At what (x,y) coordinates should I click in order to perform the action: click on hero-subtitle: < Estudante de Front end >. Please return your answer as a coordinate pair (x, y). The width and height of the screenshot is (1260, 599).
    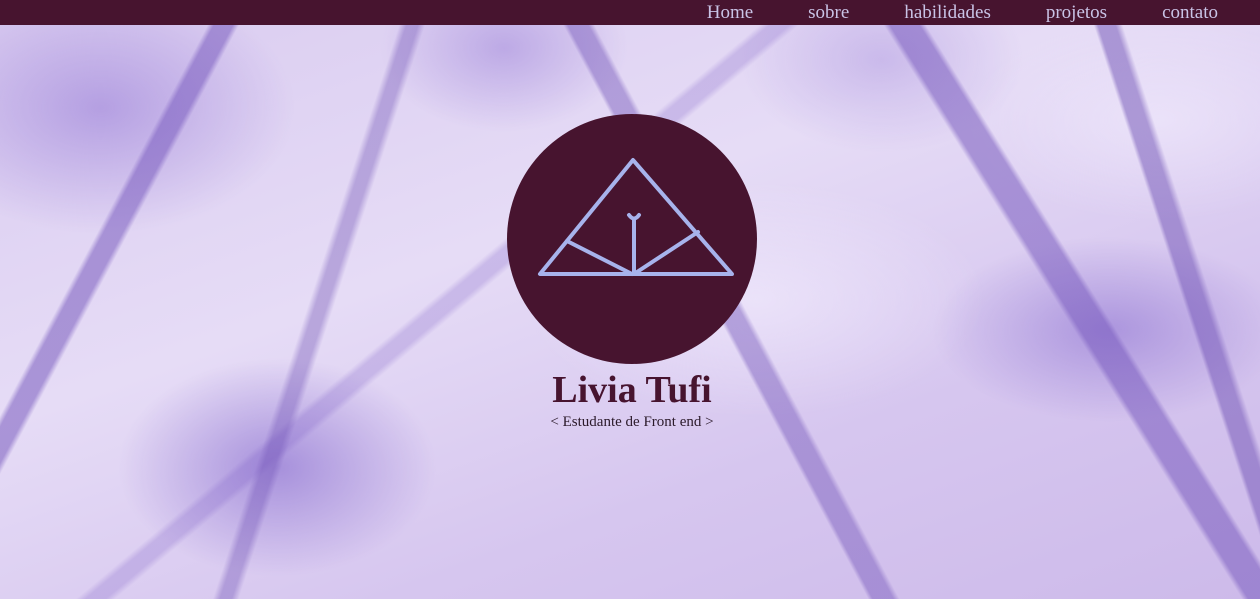
    Looking at the image, I should click on (632, 422).